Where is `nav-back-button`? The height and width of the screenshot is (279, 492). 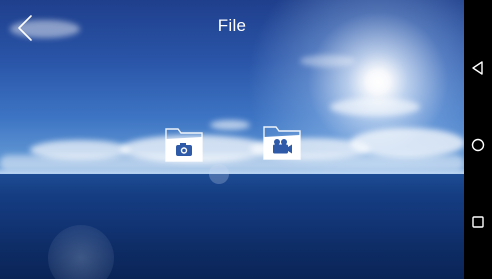
nav-back-button is located at coordinates (478, 68).